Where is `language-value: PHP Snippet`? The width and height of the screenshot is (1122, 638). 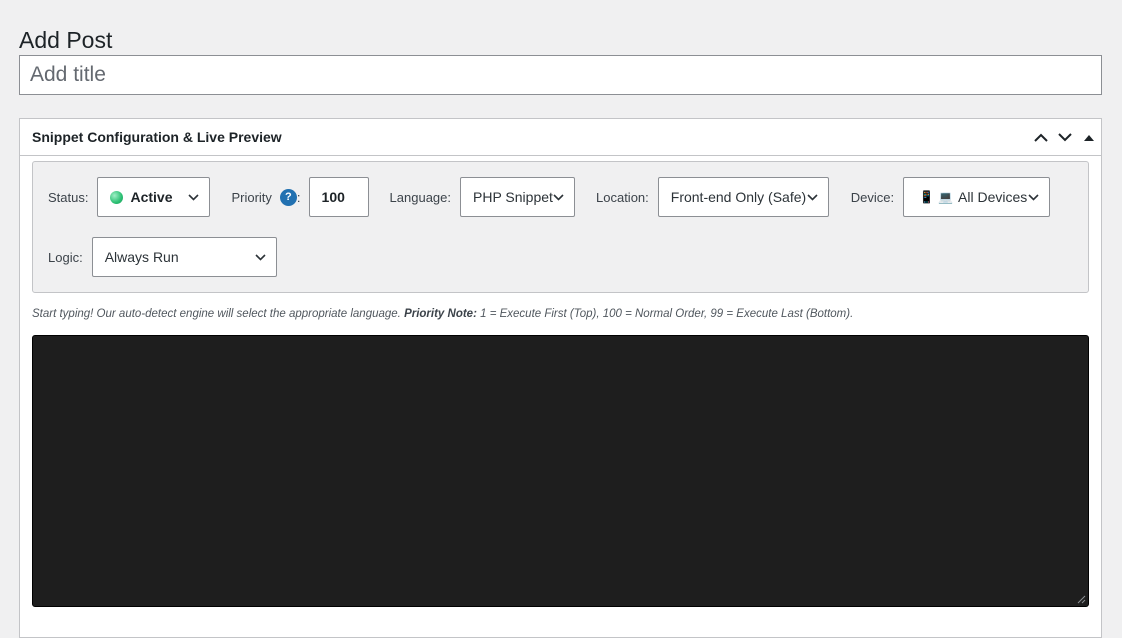
language-value: PHP Snippet is located at coordinates (513, 197).